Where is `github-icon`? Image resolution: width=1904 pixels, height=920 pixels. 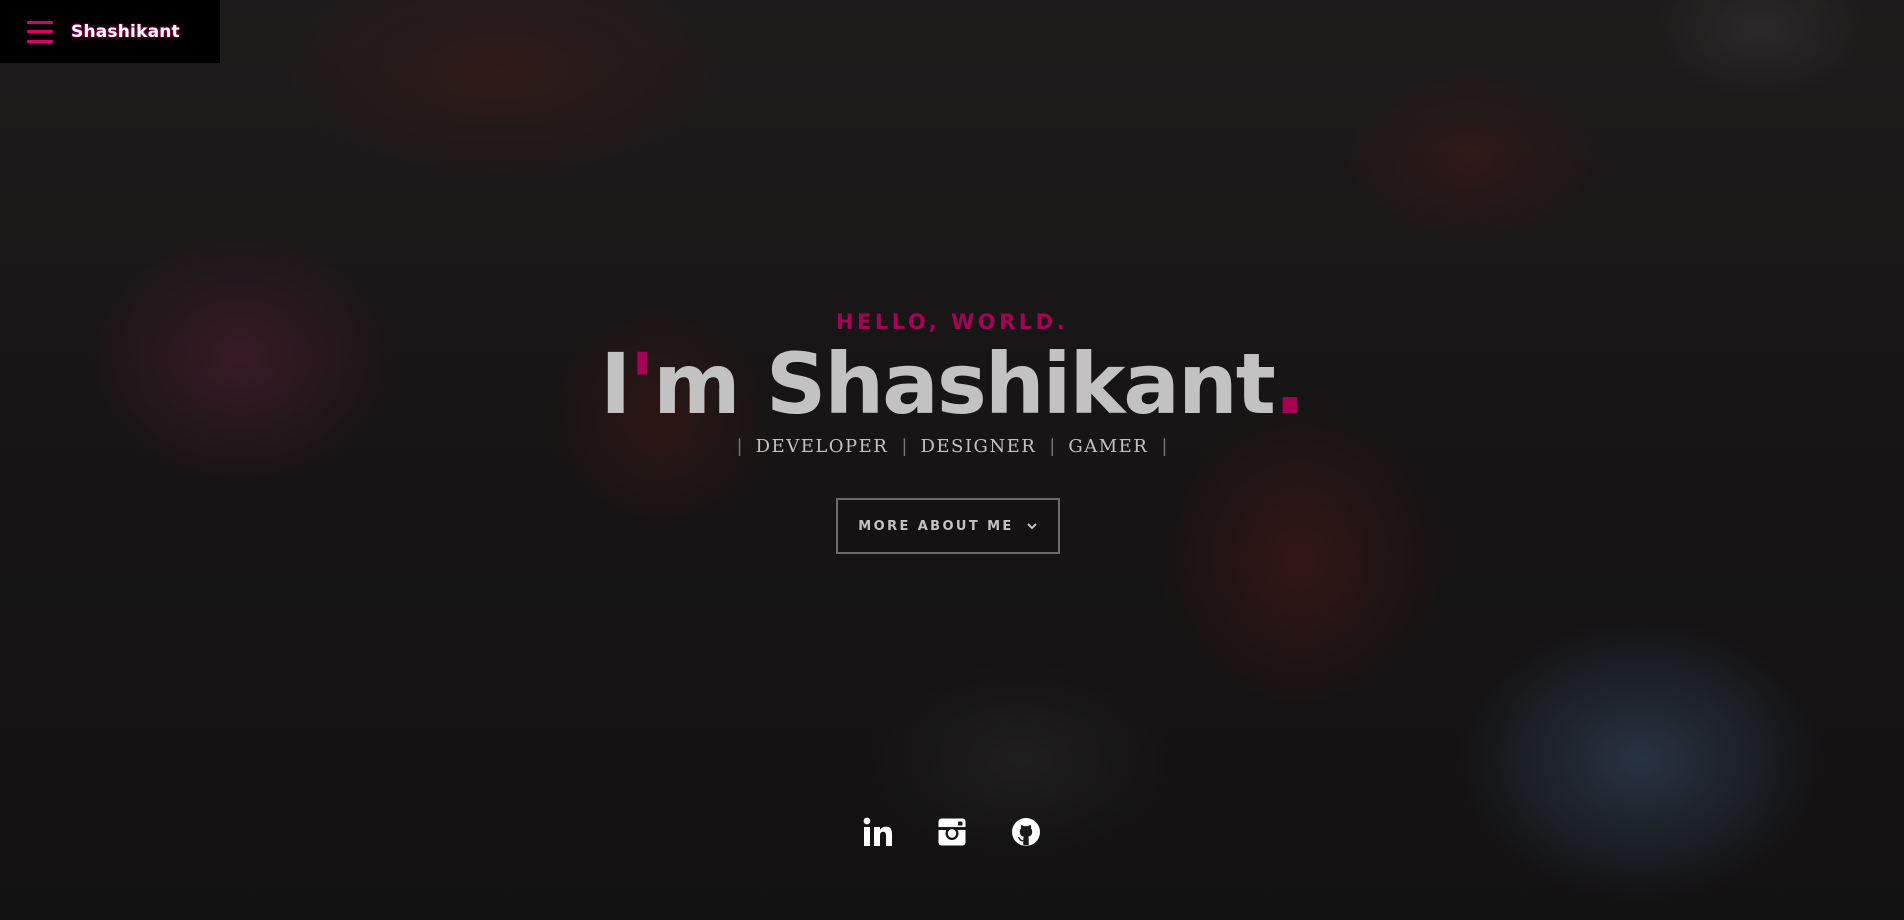 github-icon is located at coordinates (1026, 832).